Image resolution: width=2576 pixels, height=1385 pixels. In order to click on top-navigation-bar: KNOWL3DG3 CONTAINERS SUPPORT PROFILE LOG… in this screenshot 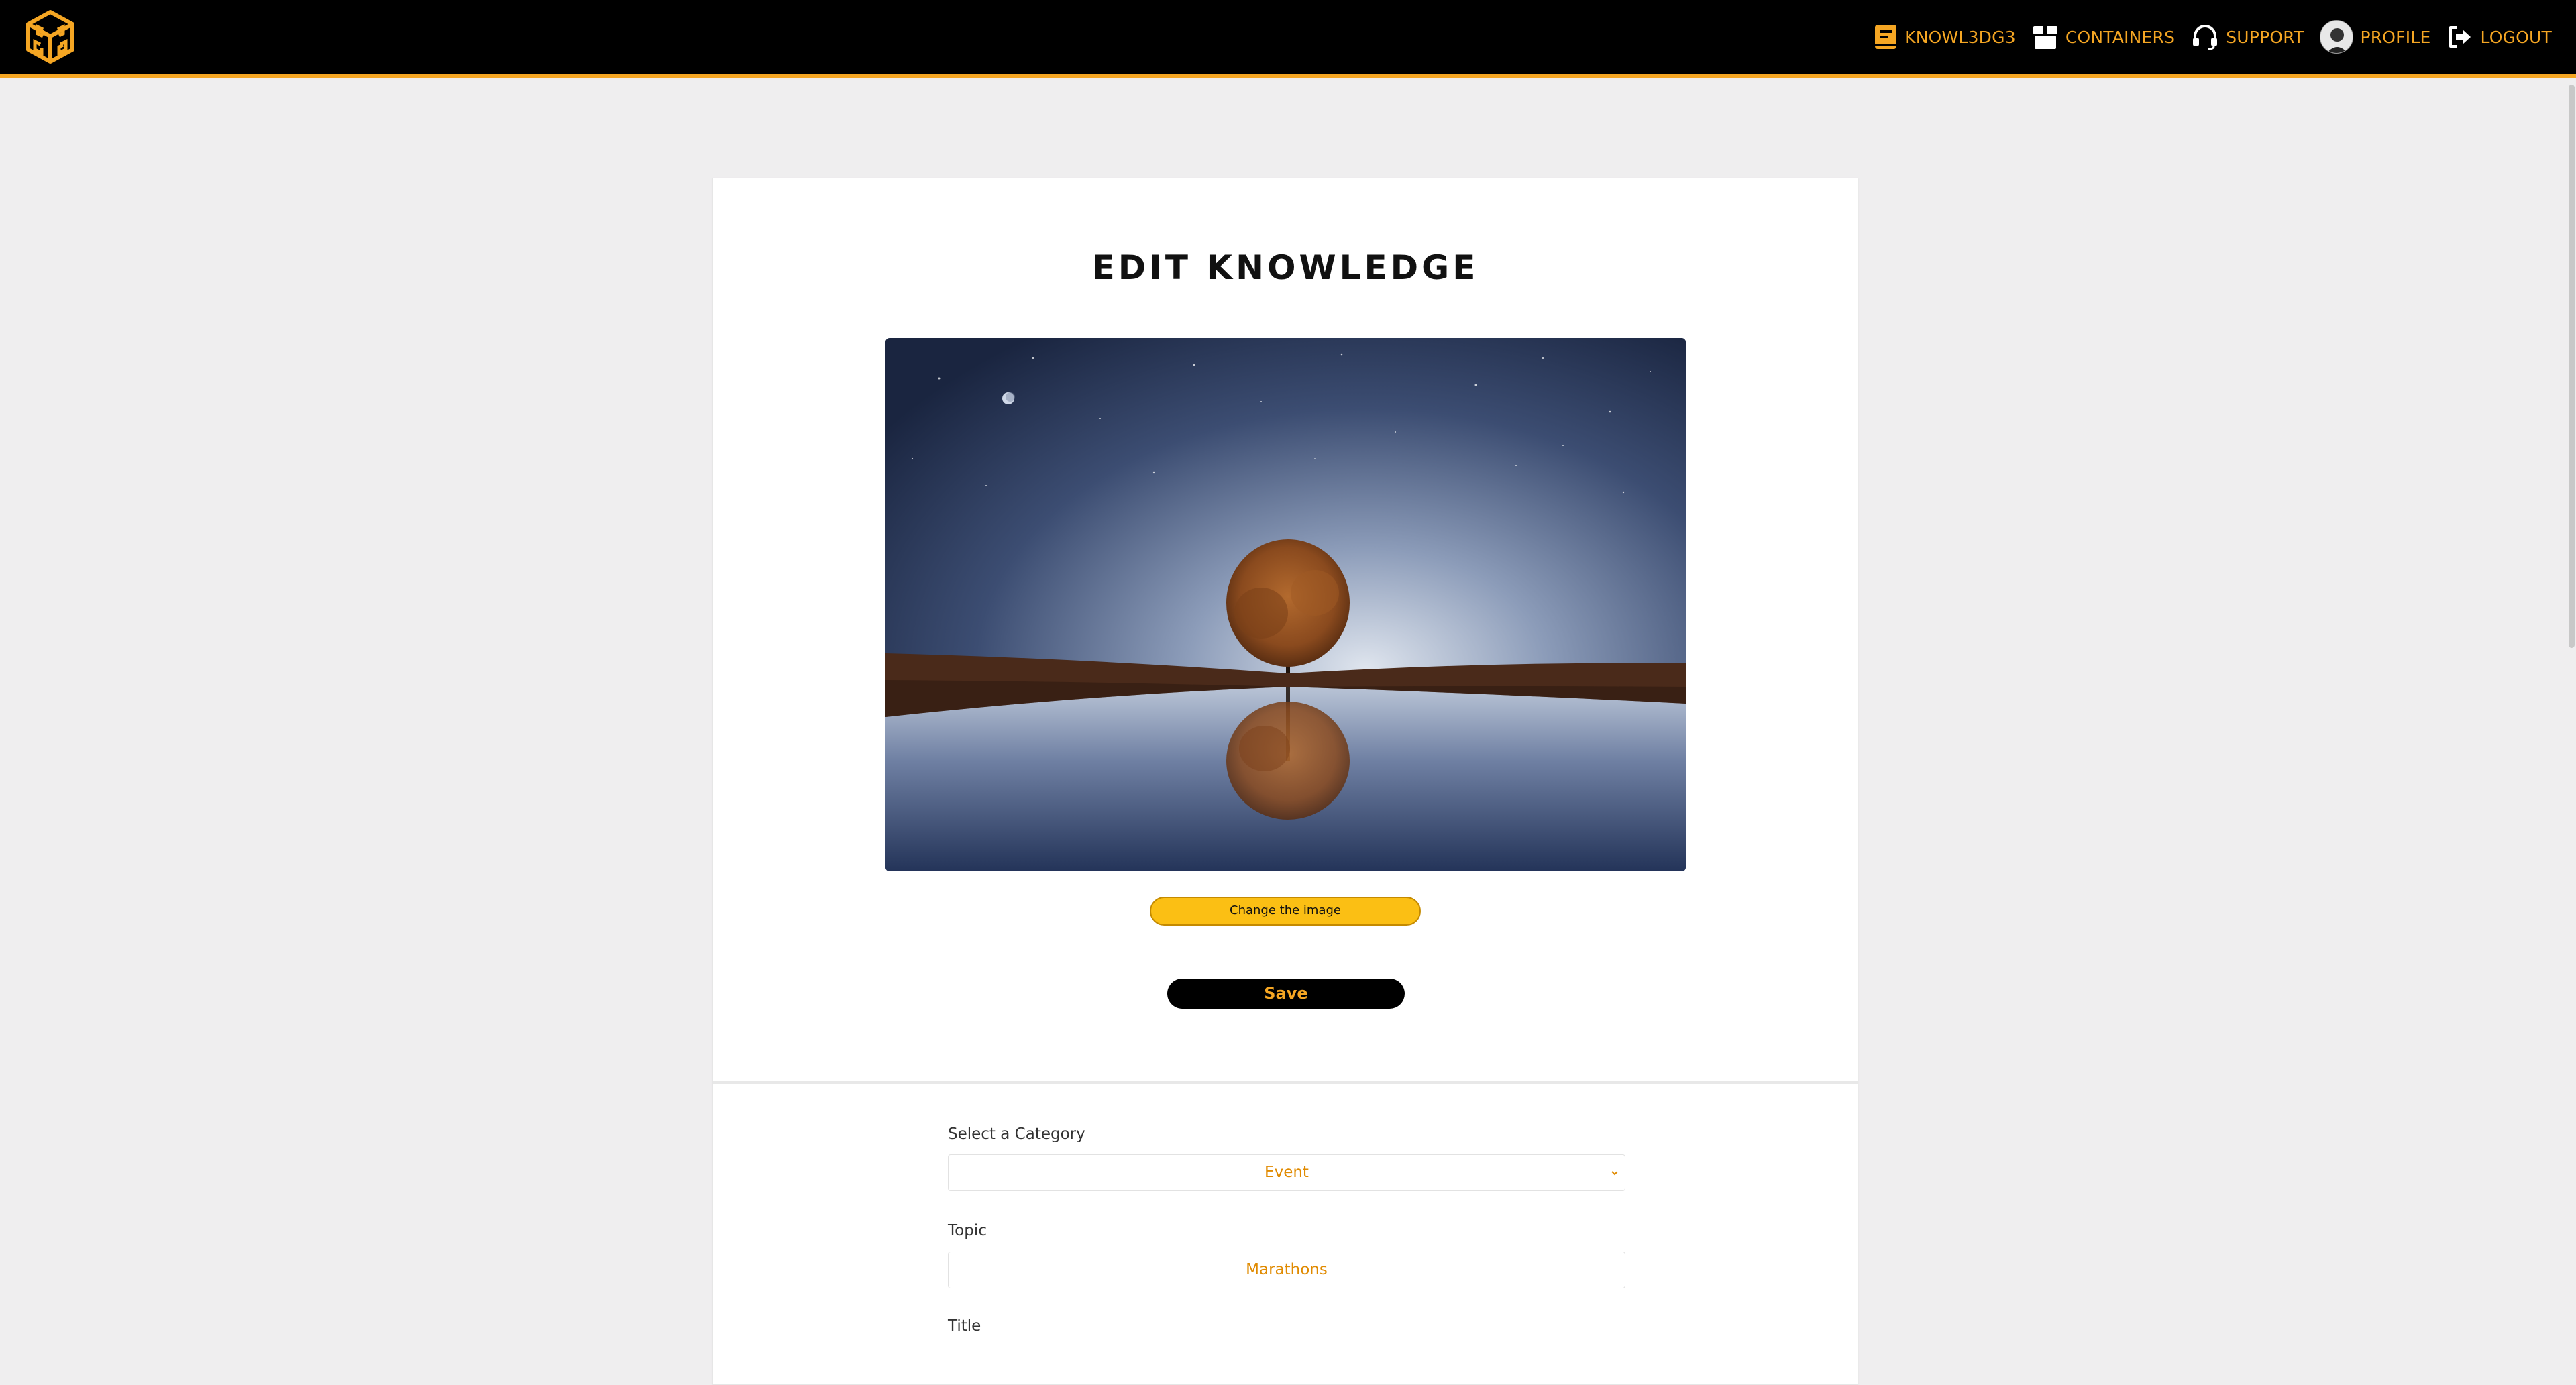, I will do `click(1288, 39)`.